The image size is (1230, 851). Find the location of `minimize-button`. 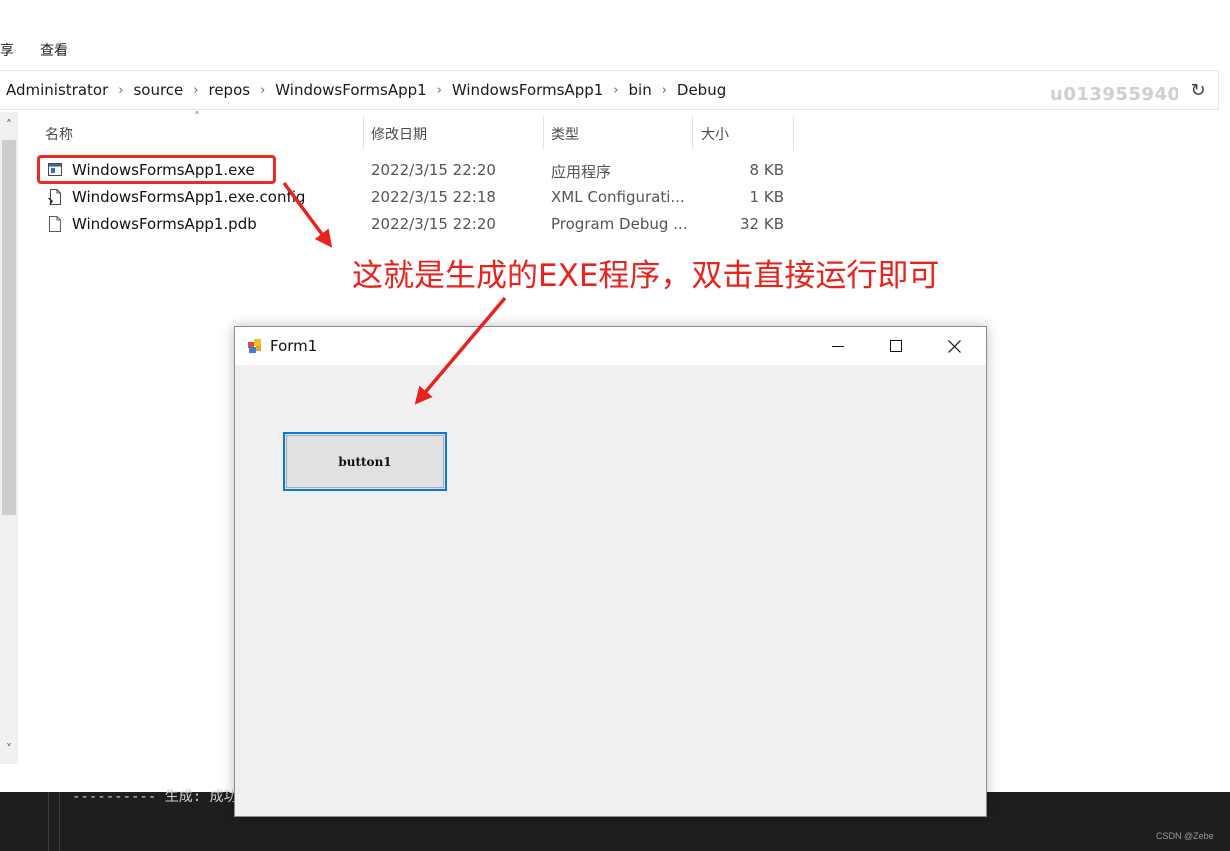

minimize-button is located at coordinates (838, 346).